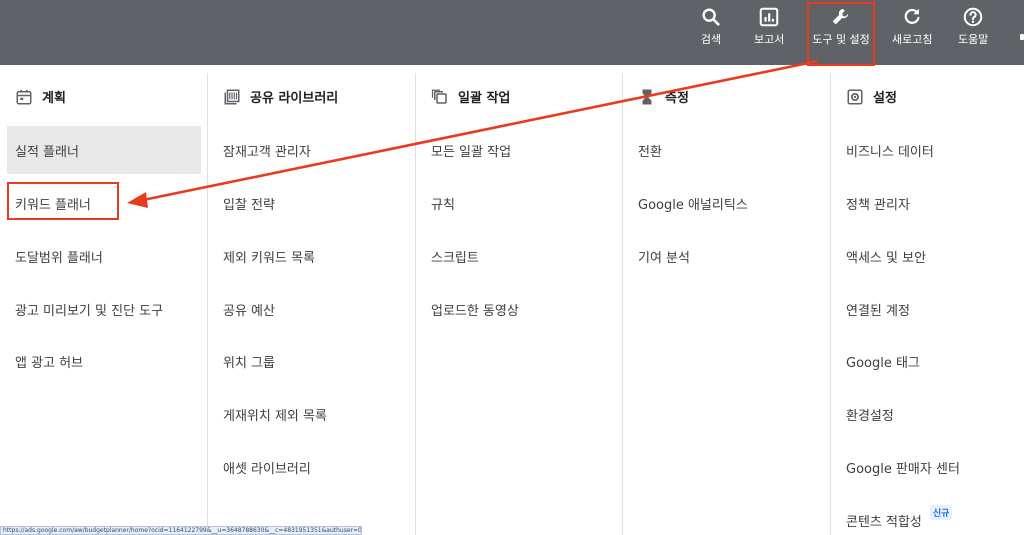 The image size is (1024, 535). I want to click on calendar-icon, so click(24, 97).